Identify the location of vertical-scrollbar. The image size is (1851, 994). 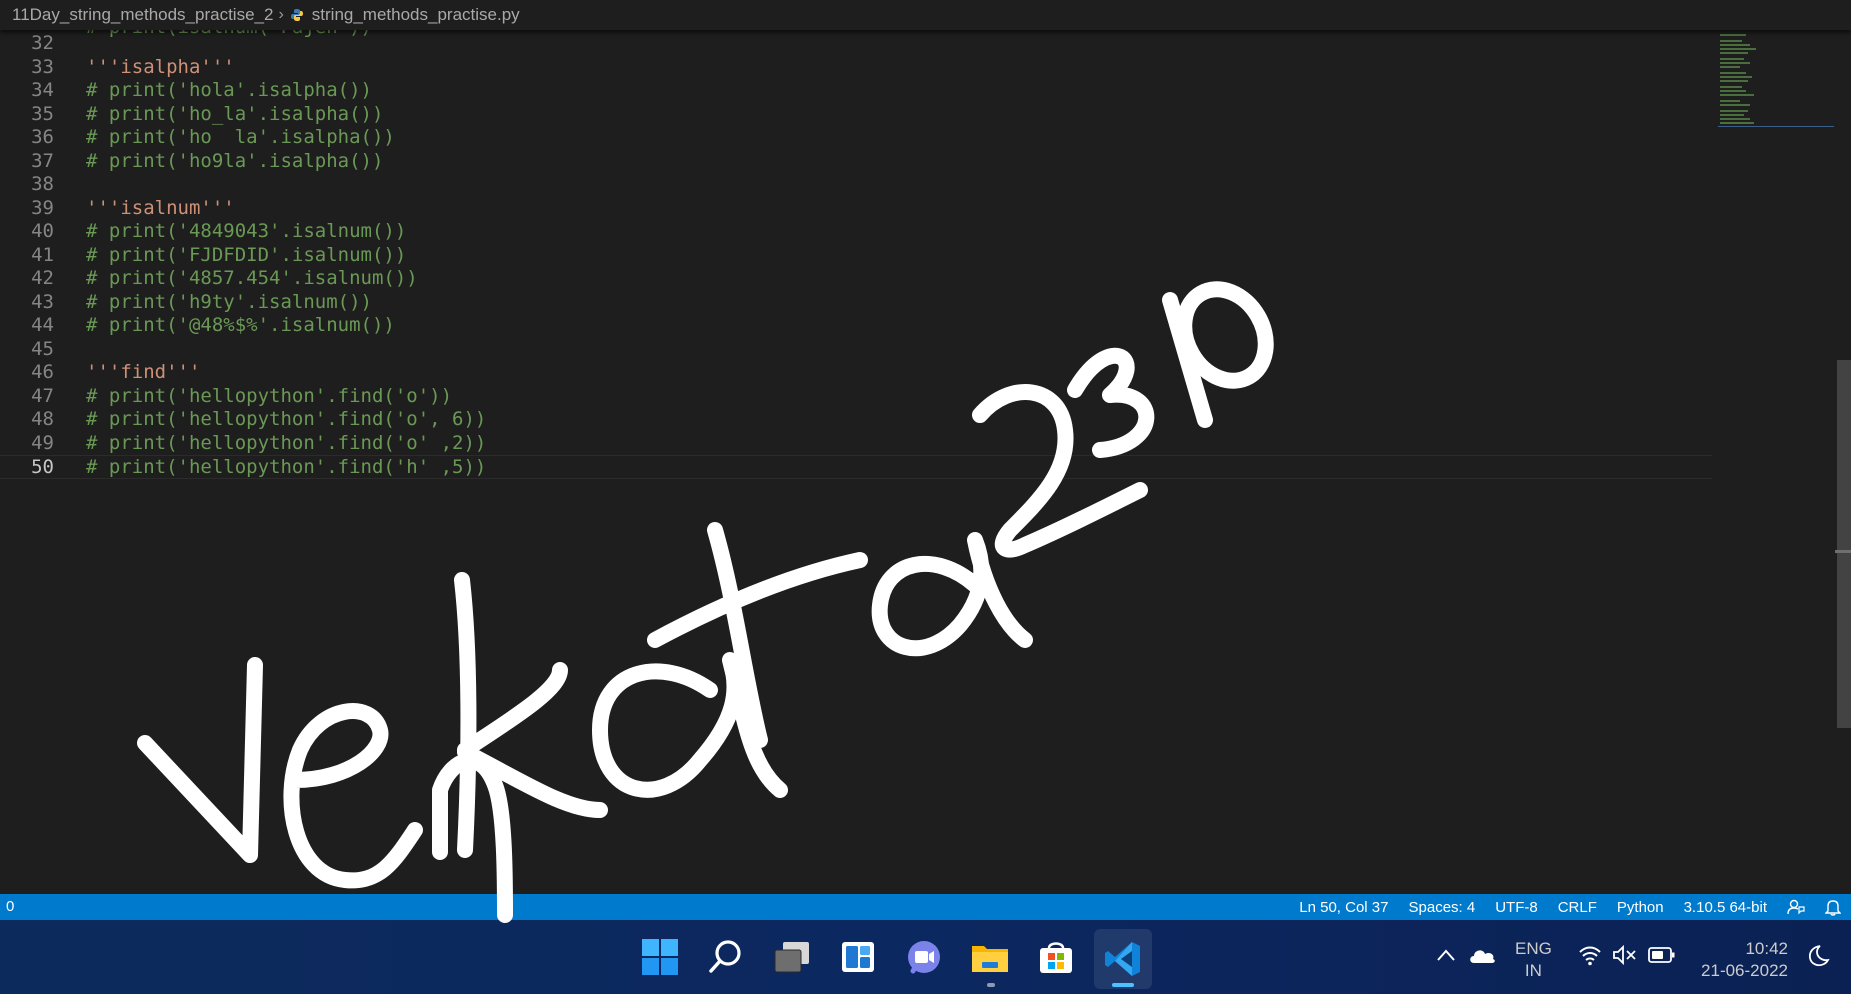
(1843, 462).